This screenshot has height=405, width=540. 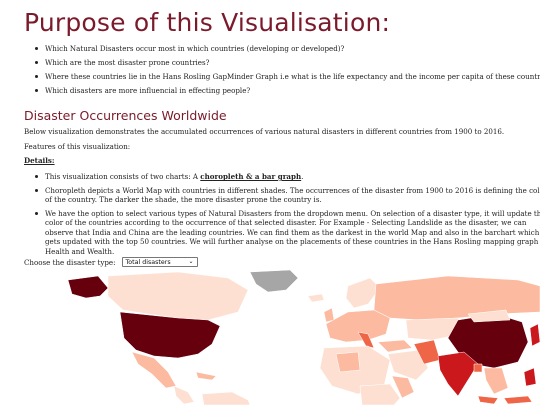 I want to click on map-region-greenland, so click(x=274, y=281).